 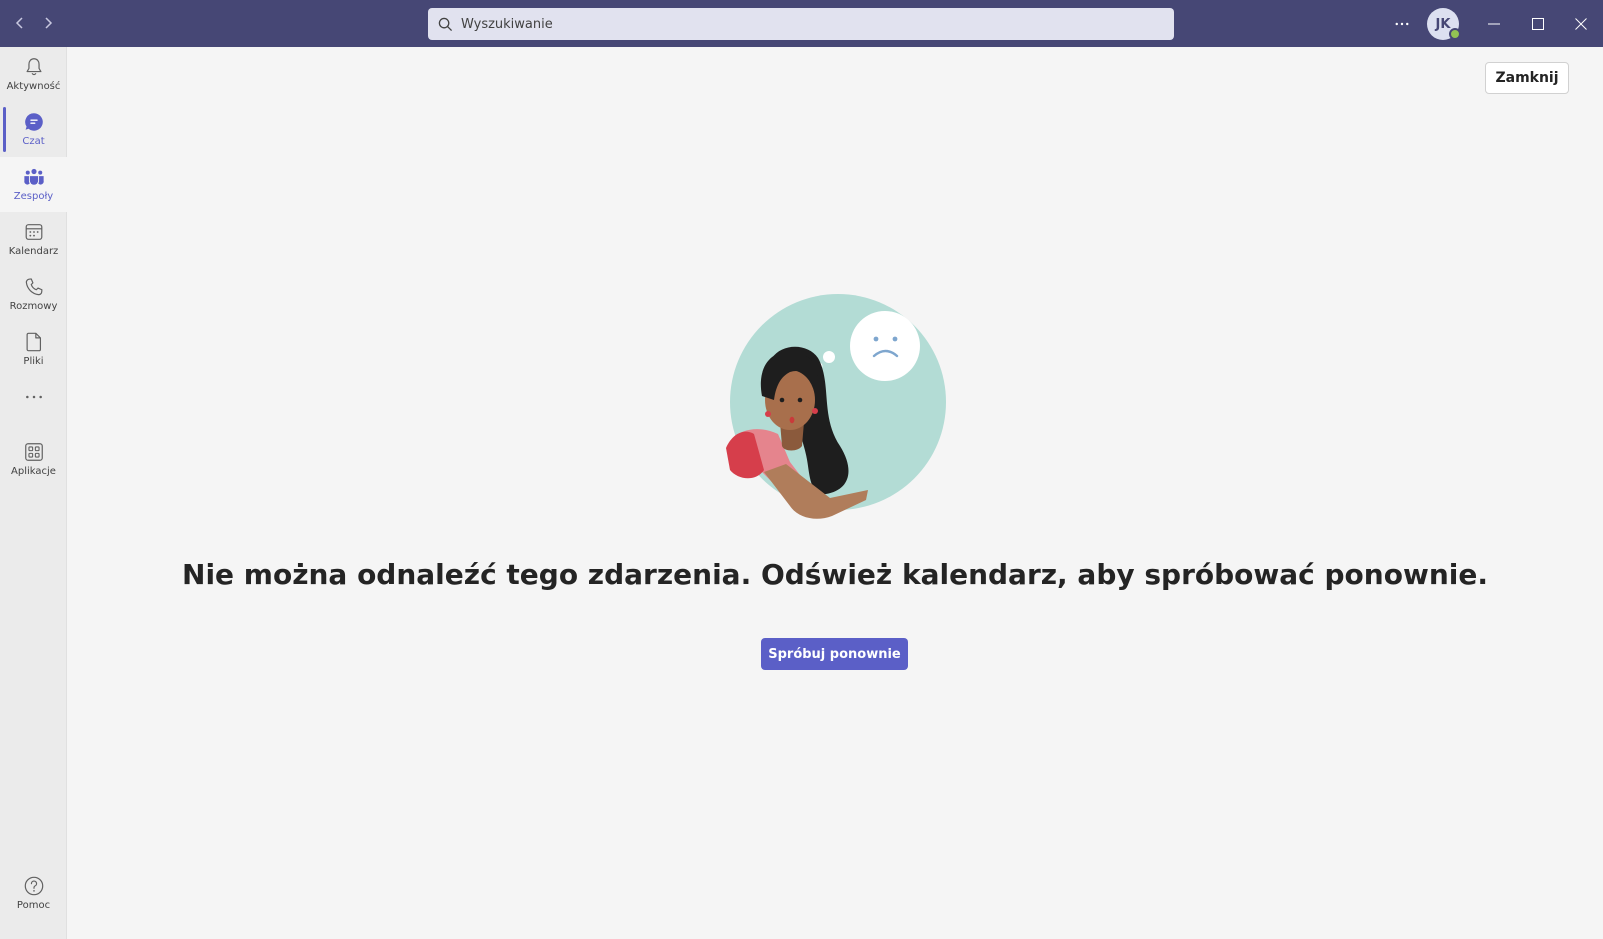 What do you see at coordinates (834, 654) in the screenshot?
I see `retry-button: Spróbuj ponownie` at bounding box center [834, 654].